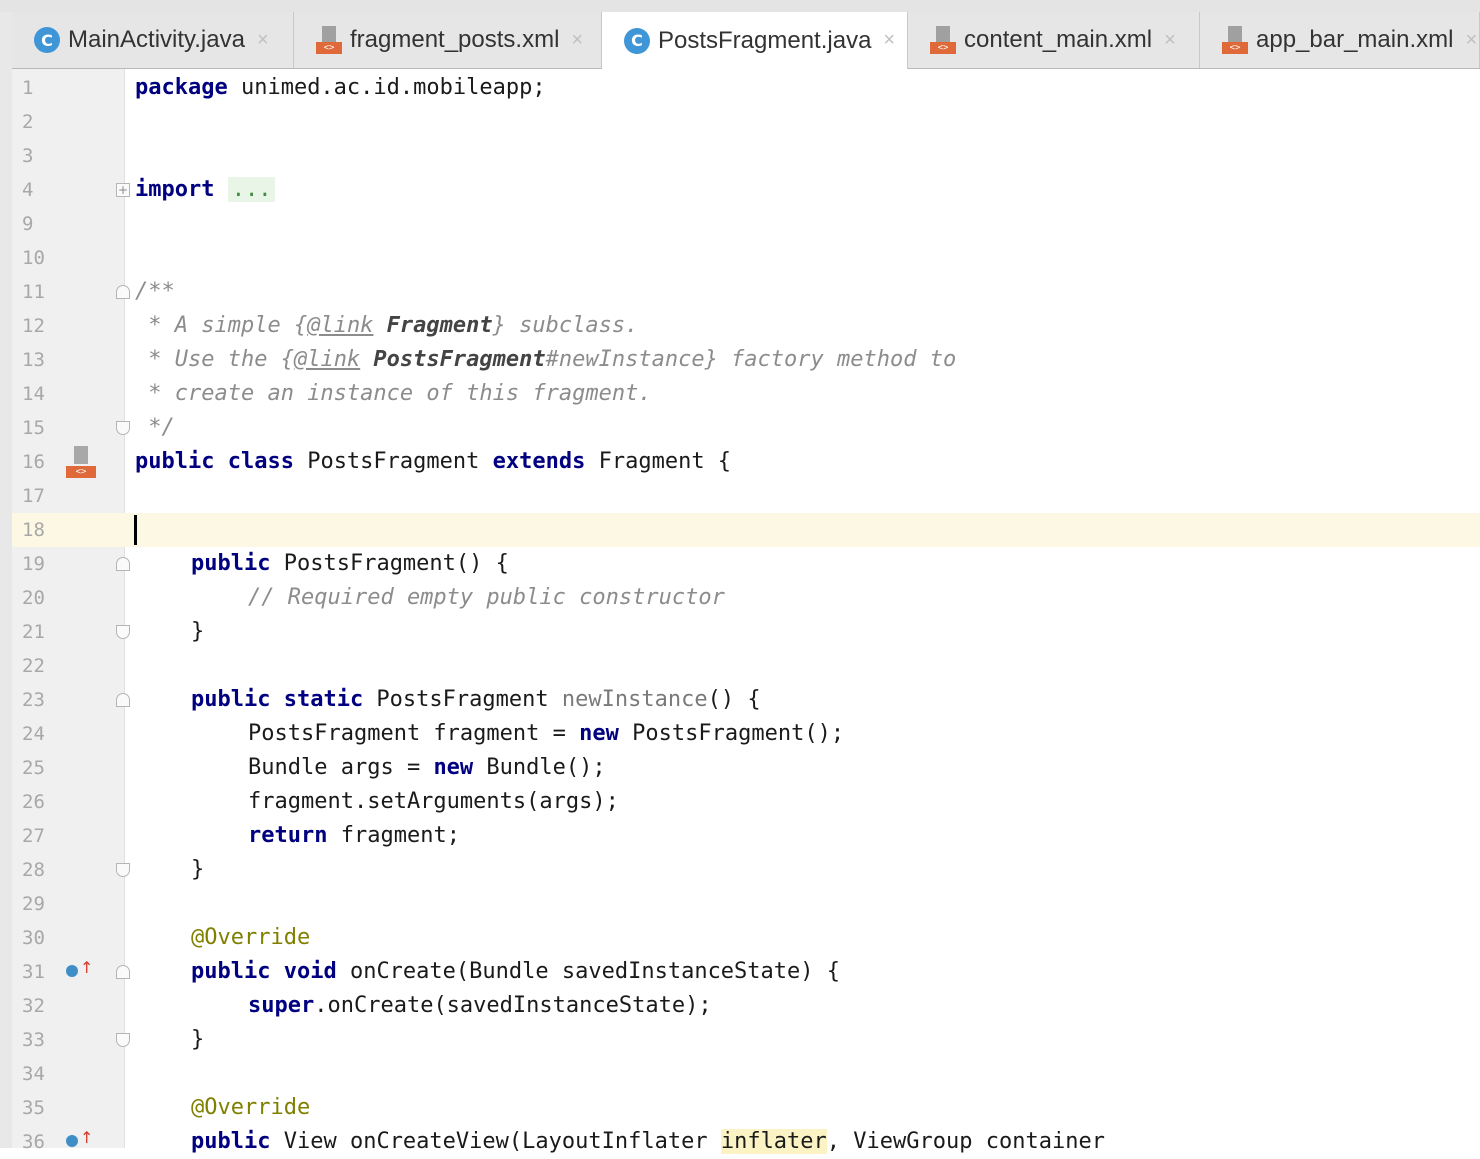  I want to click on keyword: public class, so click(214, 461).